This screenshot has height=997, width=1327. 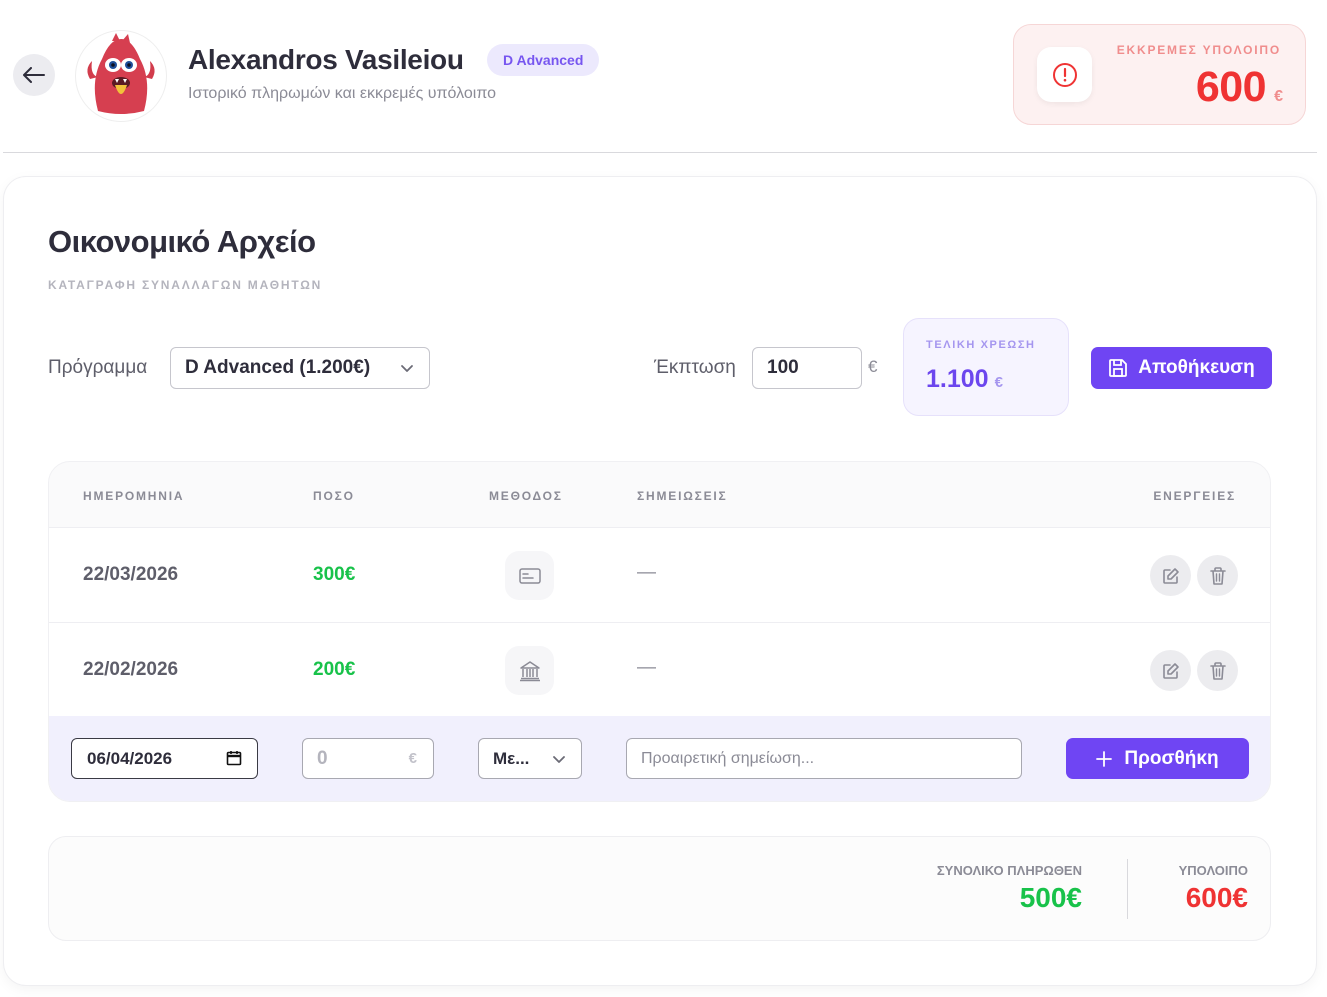 I want to click on card-icon, so click(x=529, y=575).